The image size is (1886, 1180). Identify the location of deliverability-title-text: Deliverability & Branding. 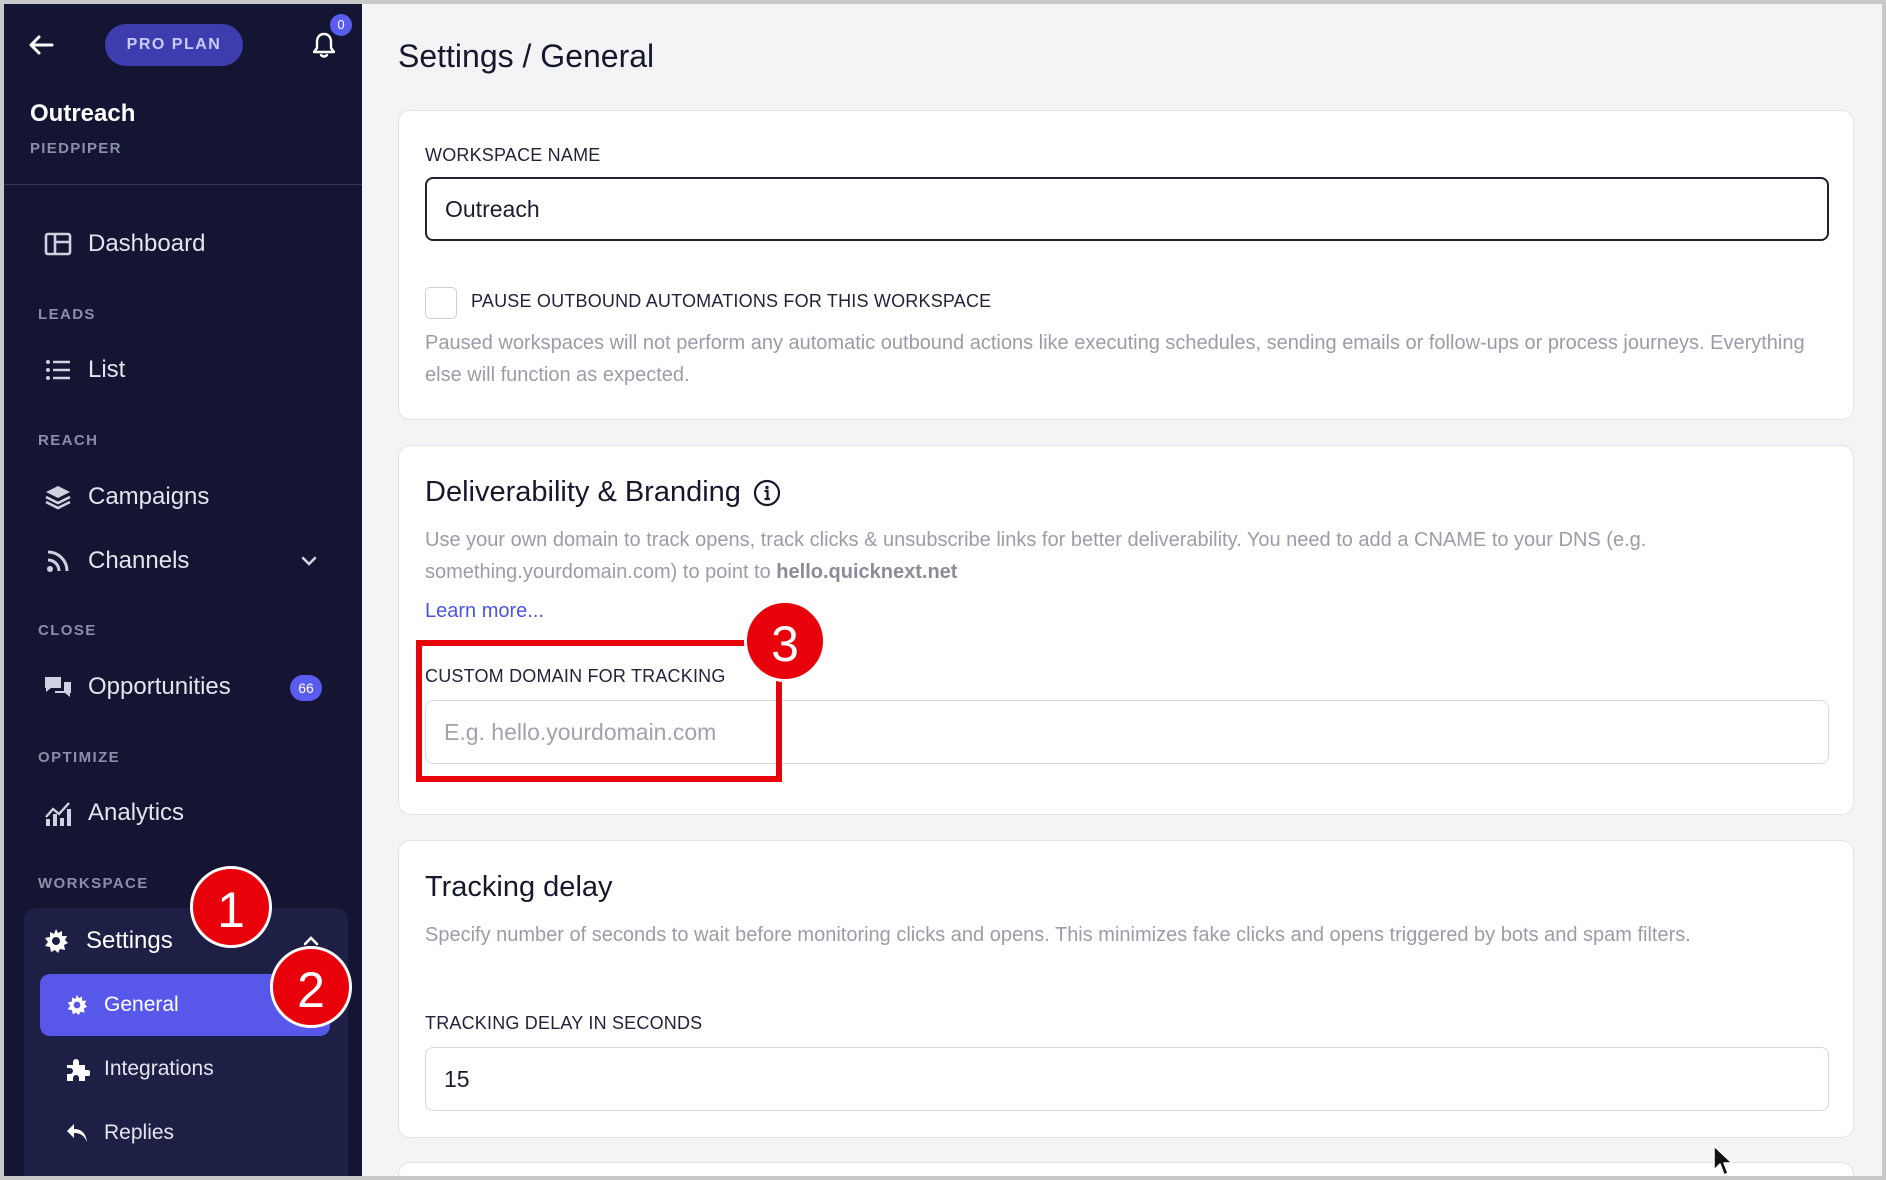
(583, 492).